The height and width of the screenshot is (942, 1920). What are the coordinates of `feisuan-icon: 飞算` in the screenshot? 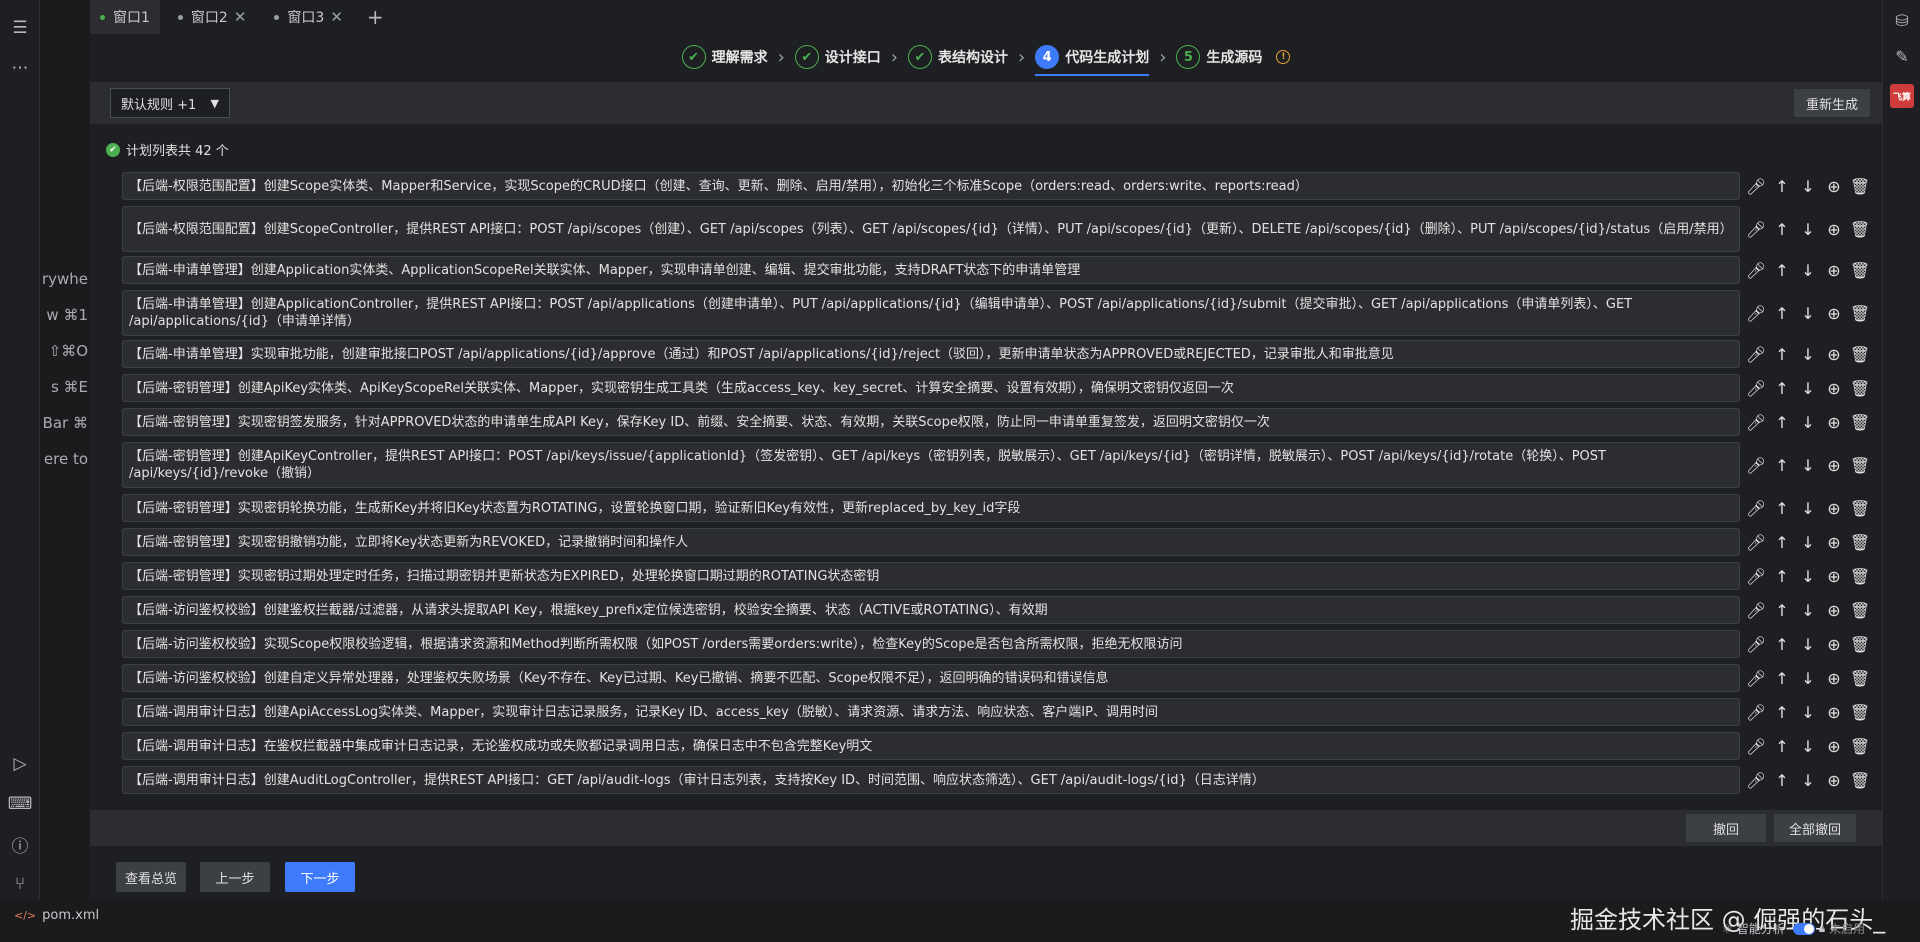 It's located at (1902, 96).